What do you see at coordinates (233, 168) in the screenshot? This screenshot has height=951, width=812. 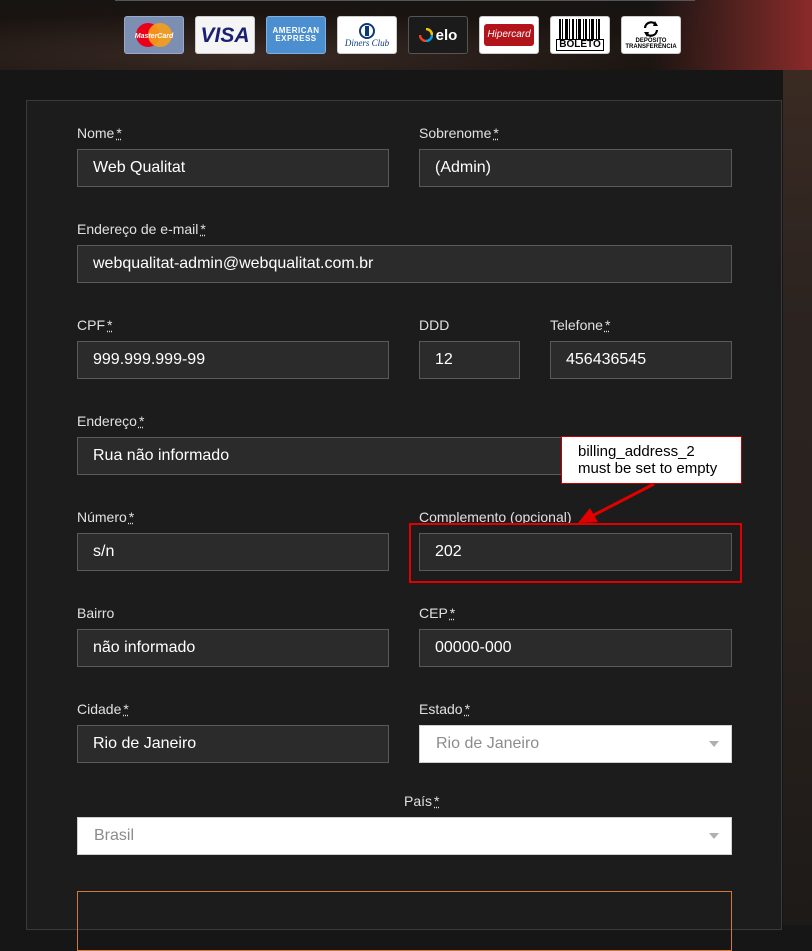 I see `nome-input: Web Qualitat` at bounding box center [233, 168].